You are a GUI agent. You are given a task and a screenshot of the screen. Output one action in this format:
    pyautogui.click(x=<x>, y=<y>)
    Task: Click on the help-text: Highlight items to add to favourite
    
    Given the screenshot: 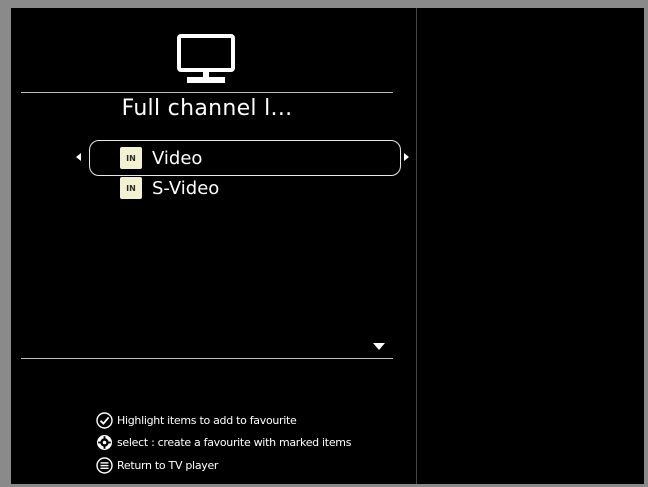 What is the action you would take?
    pyautogui.click(x=207, y=420)
    